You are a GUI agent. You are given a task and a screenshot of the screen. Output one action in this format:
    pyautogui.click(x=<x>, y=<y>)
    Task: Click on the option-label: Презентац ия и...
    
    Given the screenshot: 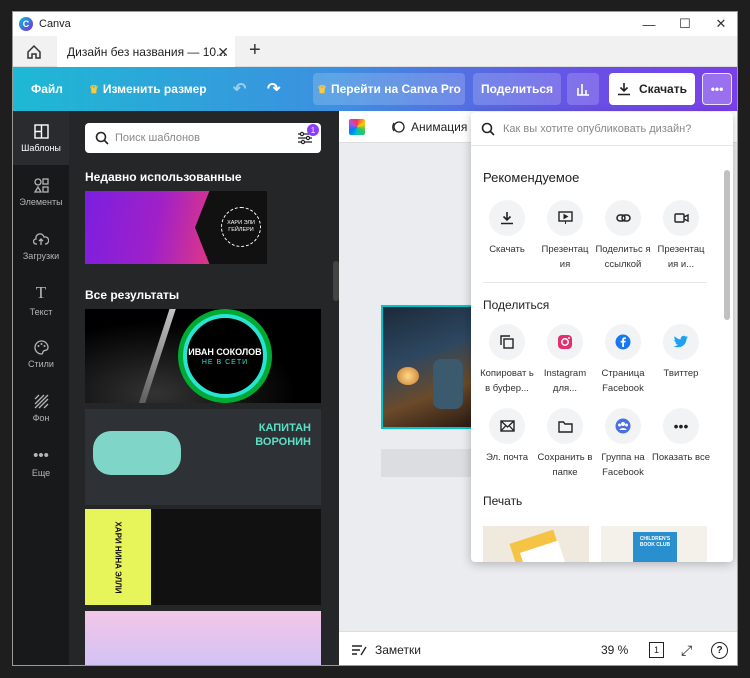 What is the action you would take?
    pyautogui.click(x=681, y=257)
    